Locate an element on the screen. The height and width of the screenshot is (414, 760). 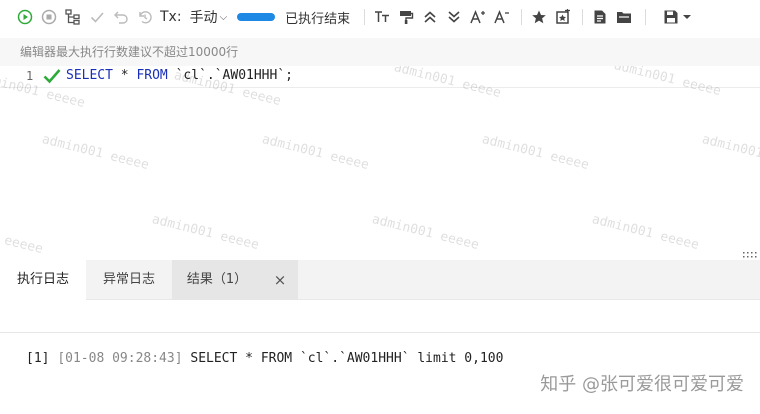
execution-status: 已执行结束 is located at coordinates (318, 19).